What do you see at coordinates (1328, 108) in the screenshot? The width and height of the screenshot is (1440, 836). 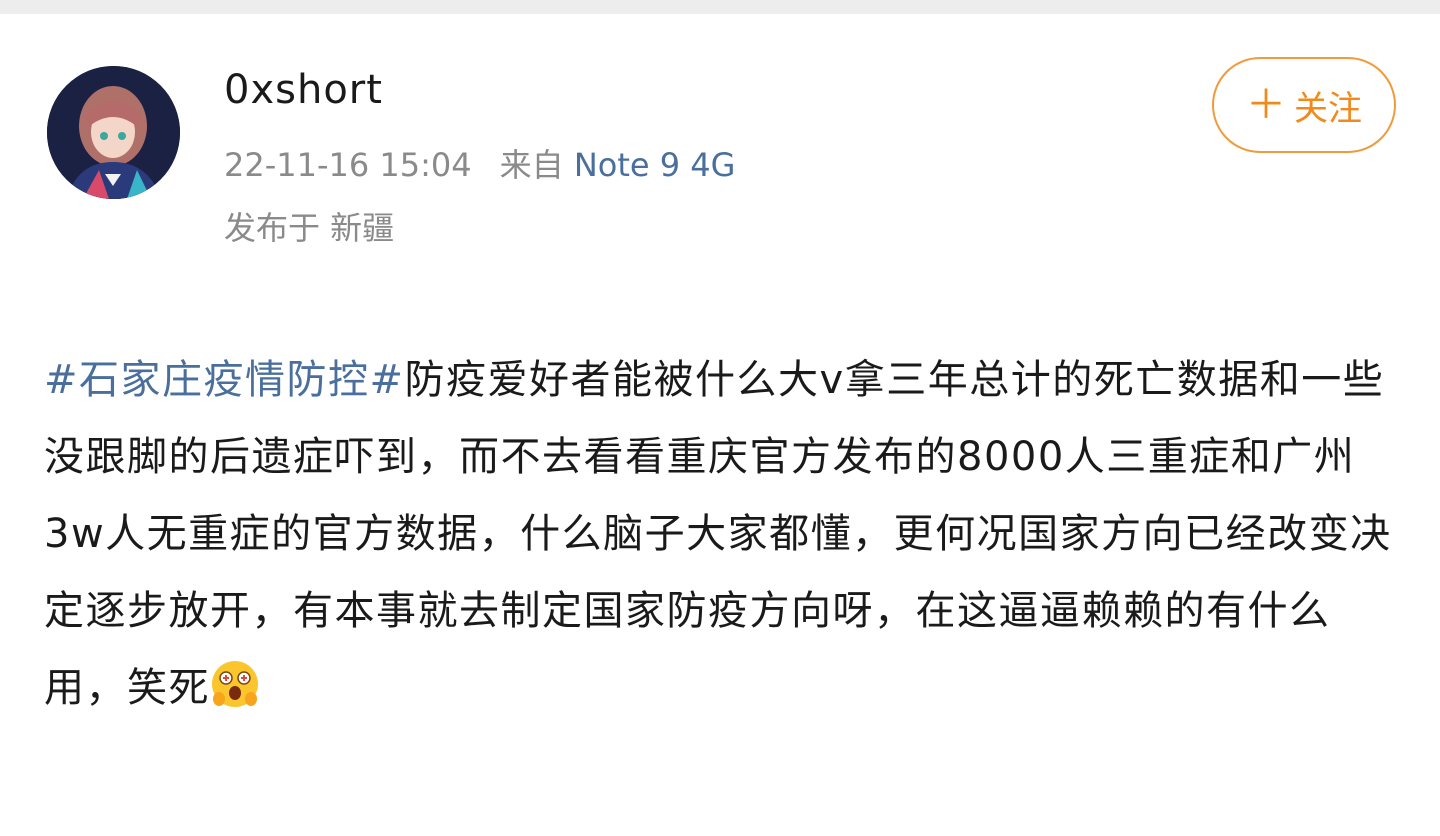 I see `follow-button-label: 关注` at bounding box center [1328, 108].